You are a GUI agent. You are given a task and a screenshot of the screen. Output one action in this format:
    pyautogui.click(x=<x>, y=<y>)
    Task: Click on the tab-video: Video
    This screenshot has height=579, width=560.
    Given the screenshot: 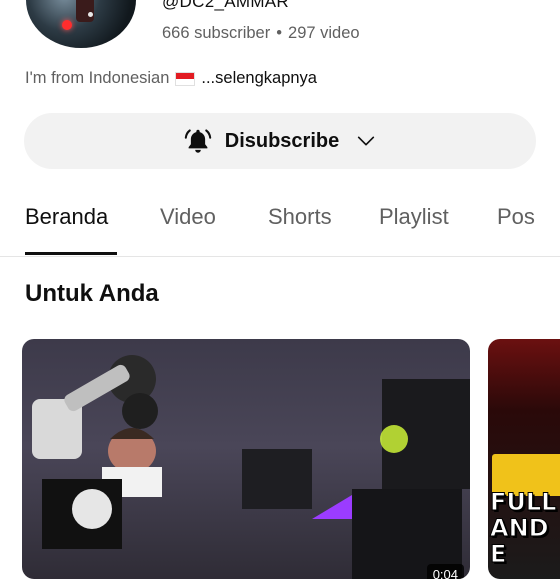 What is the action you would take?
    pyautogui.click(x=188, y=217)
    